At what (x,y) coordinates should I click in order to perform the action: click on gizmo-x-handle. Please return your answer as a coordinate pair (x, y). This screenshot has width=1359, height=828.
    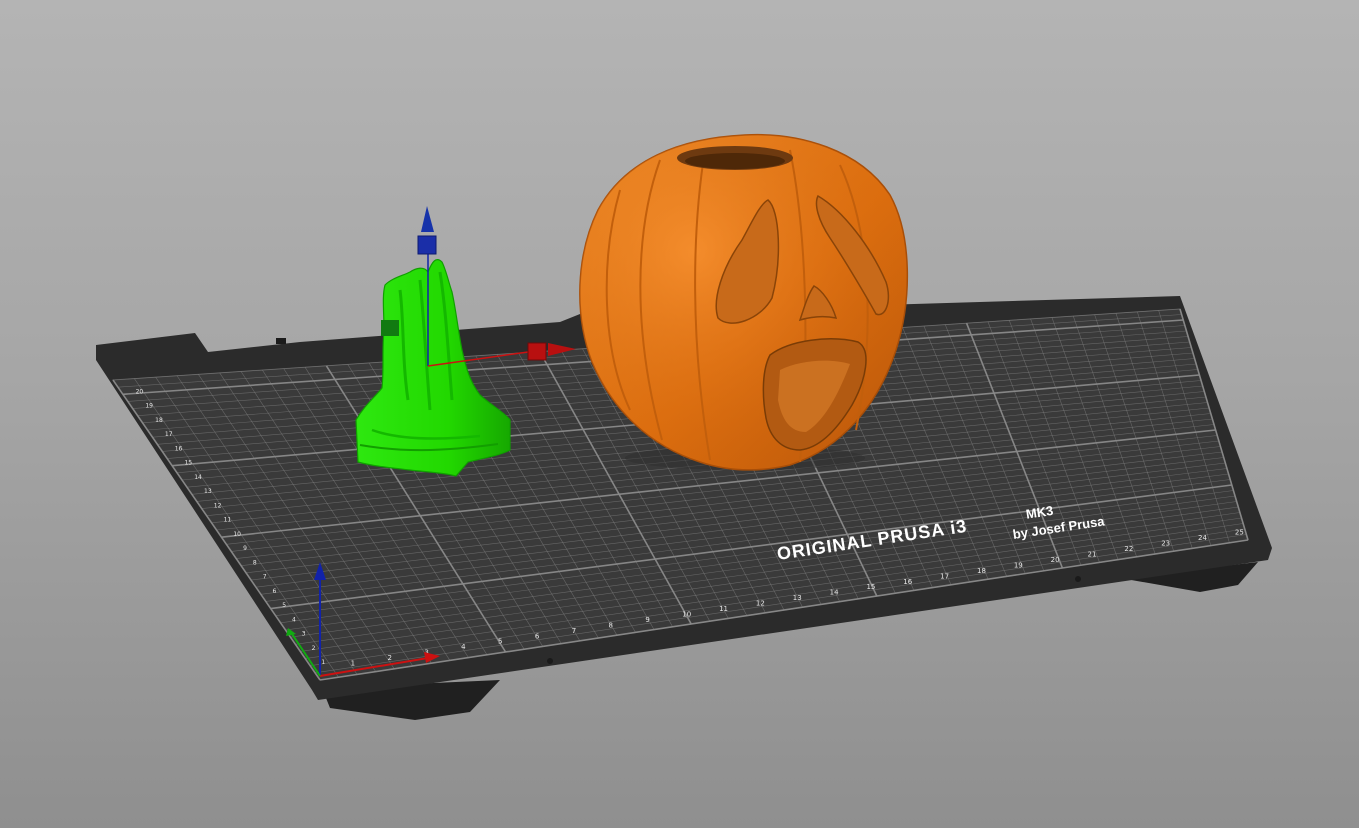
    Looking at the image, I should click on (537, 351).